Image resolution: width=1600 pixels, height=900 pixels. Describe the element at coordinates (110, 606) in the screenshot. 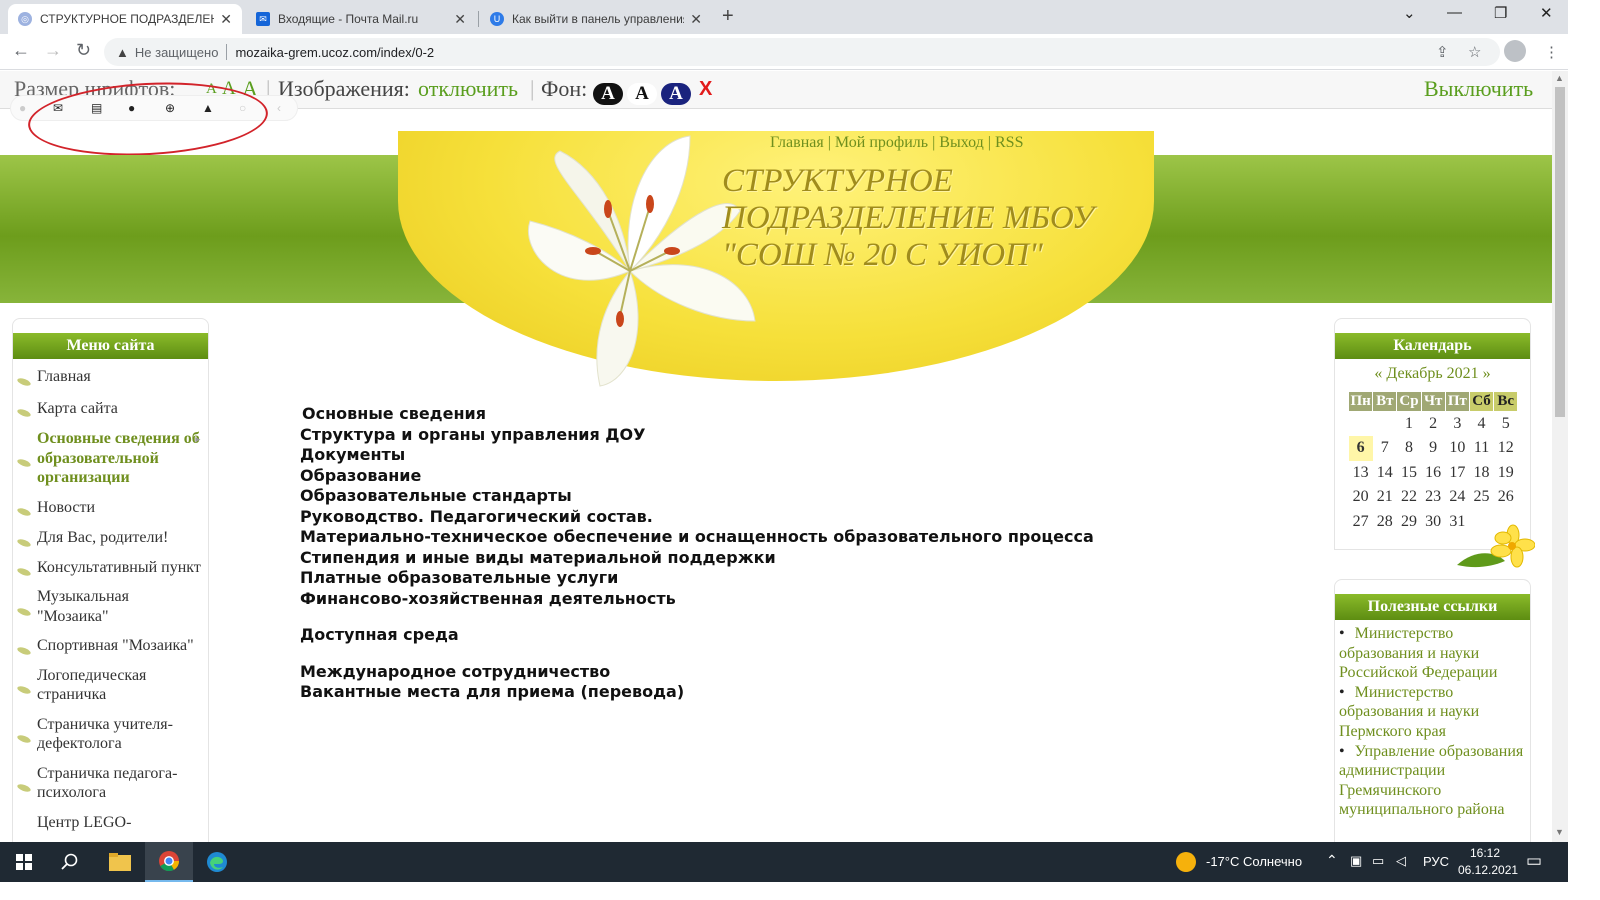

I see `menu-item-music: Музыкальная "Мозаика"` at that location.